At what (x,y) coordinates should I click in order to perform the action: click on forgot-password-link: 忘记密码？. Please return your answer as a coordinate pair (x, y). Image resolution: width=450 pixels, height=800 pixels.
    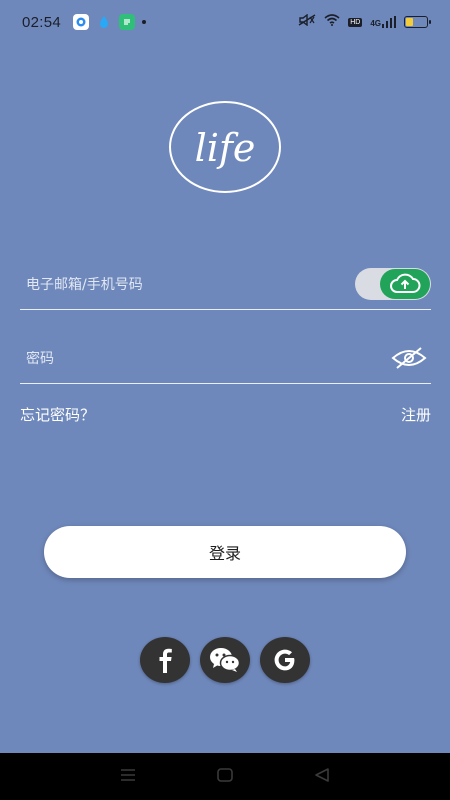
    Looking at the image, I should click on (57, 414).